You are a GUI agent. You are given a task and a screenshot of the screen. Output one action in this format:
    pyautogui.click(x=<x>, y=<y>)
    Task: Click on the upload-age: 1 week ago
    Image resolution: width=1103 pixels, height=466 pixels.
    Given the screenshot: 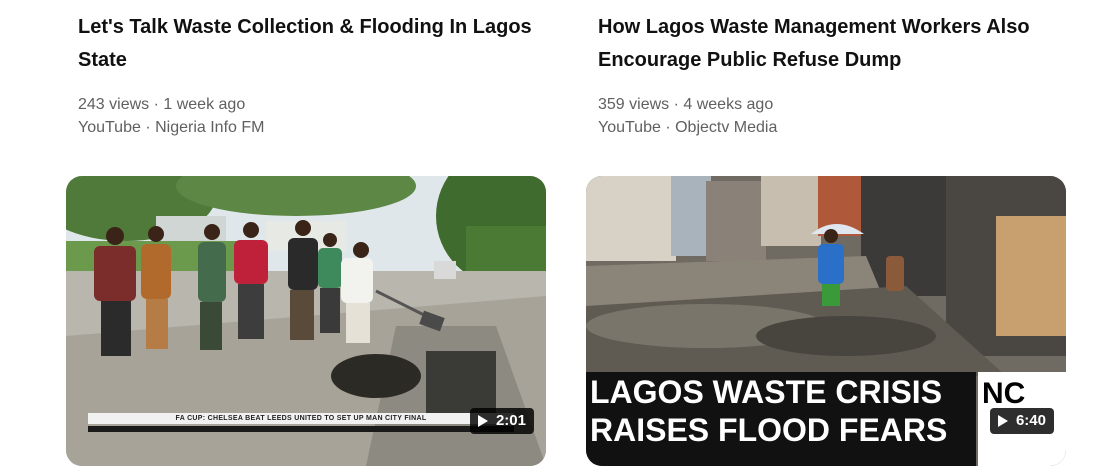 What is the action you would take?
    pyautogui.click(x=204, y=104)
    